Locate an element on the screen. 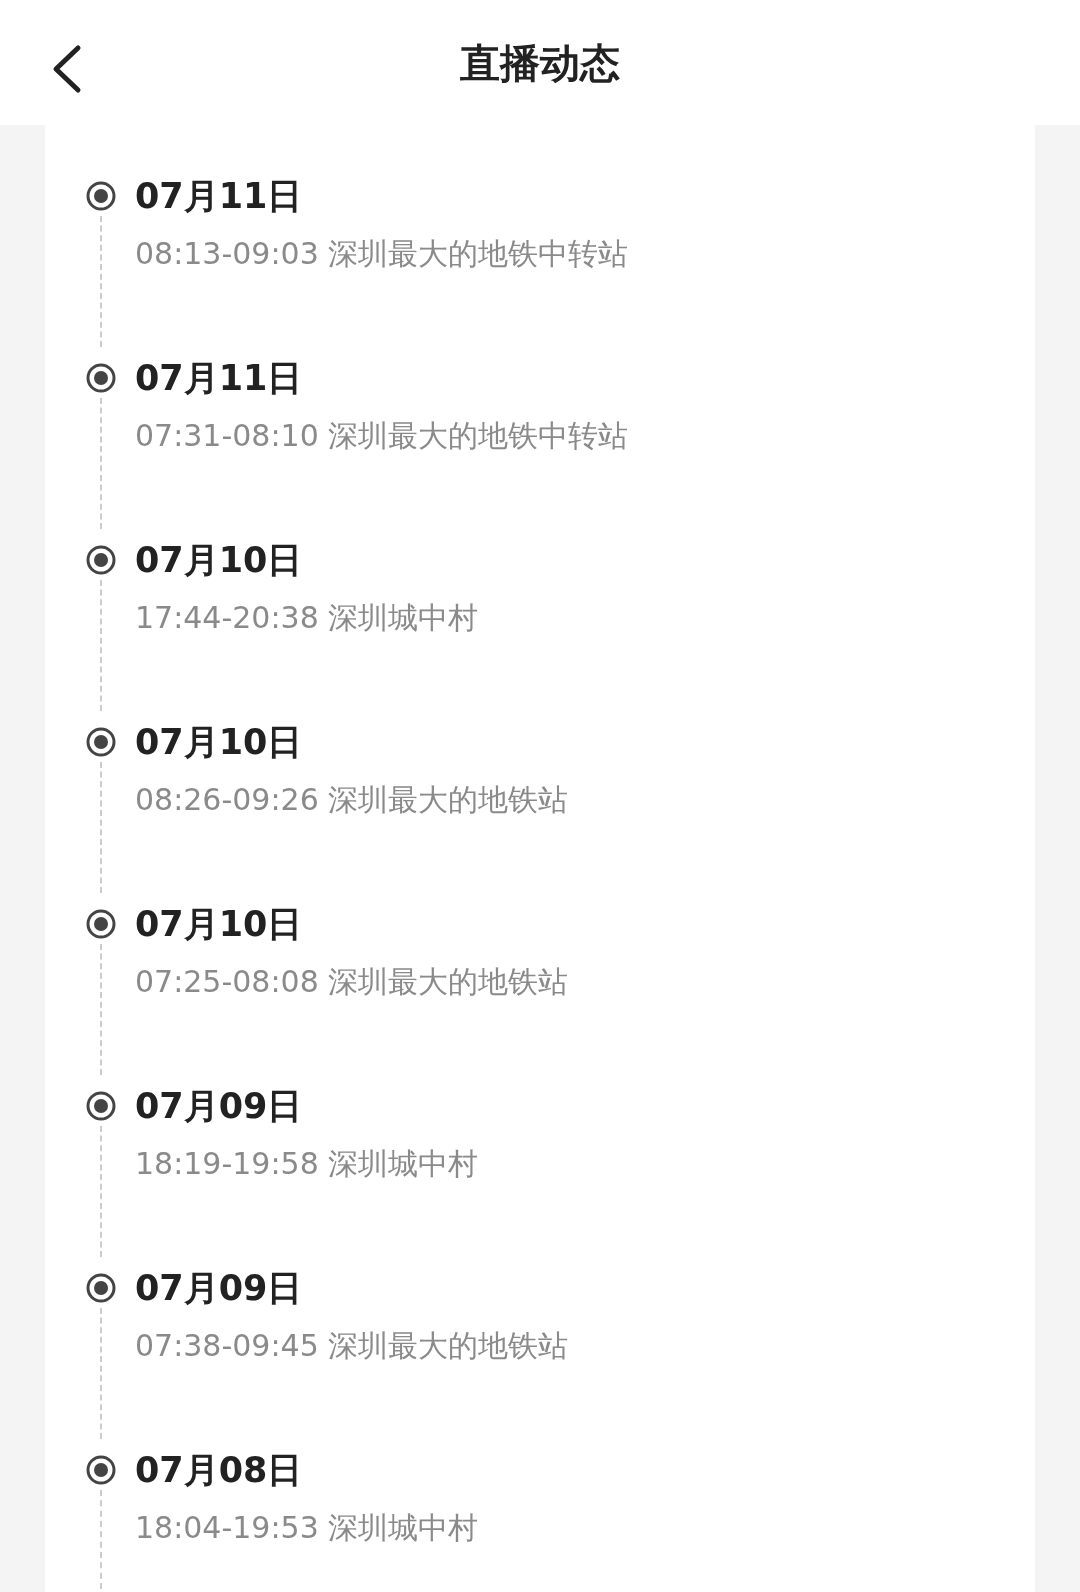  live-date: 07月08日 is located at coordinates (219, 1470).